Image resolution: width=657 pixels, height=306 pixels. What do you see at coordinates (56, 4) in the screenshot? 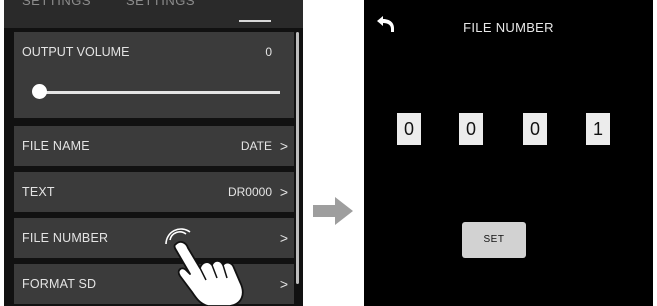
I see `tab-settings-1: SETTINGS` at bounding box center [56, 4].